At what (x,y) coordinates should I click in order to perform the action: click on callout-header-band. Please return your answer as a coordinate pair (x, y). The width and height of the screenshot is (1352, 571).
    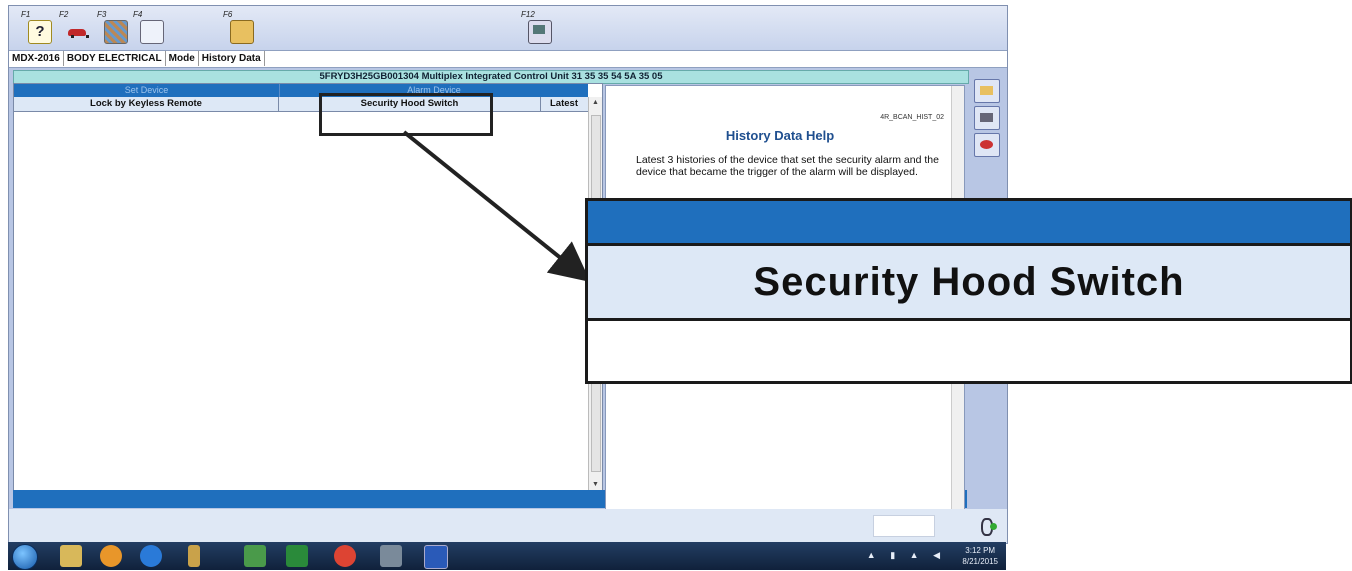
    Looking at the image, I should click on (969, 223).